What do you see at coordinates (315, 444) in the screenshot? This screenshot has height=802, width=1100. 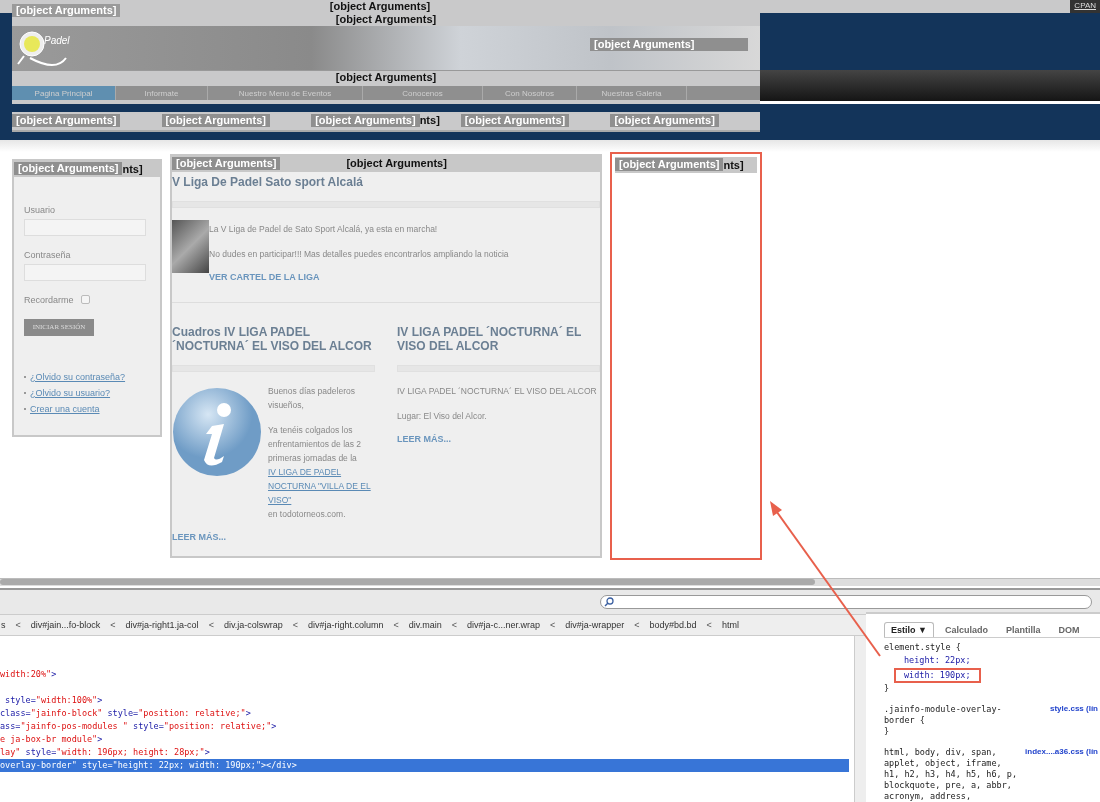 I see `article-text: Ya tenéis colgados los enfrentamientos de las 2 primeras jornadas de la` at bounding box center [315, 444].